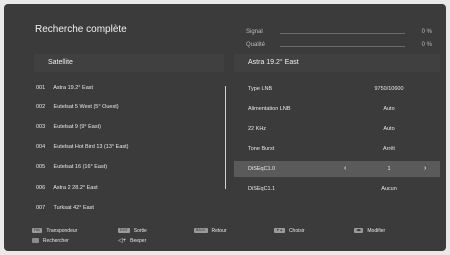  Describe the element at coordinates (254, 32) in the screenshot. I see `signal-label: Signal` at that location.